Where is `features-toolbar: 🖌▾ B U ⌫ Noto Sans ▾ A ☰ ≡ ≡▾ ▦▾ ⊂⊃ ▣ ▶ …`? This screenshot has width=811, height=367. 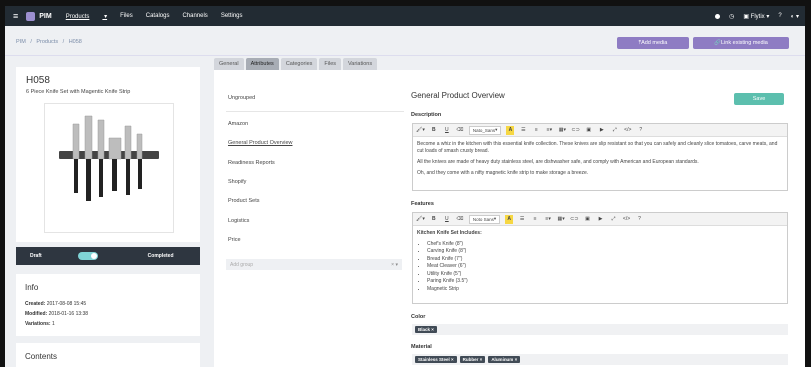 features-toolbar: 🖌▾ B U ⌫ Noto Sans ▾ A ☰ ≡ ≡▾ ▦▾ ⊂⊃ ▣ ▶ … is located at coordinates (600, 219).